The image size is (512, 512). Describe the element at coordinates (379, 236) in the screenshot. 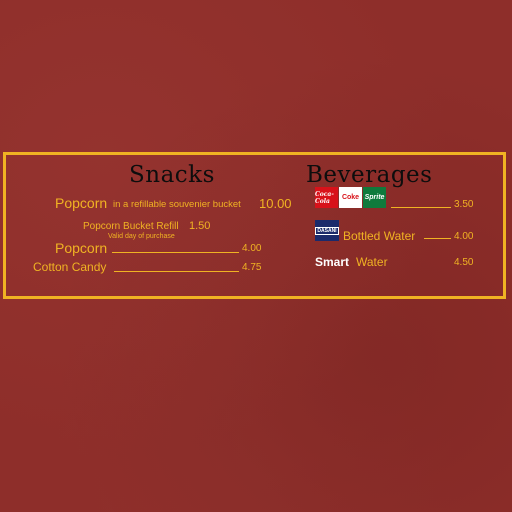

I see `bottled-water-name: Bottled Water` at that location.